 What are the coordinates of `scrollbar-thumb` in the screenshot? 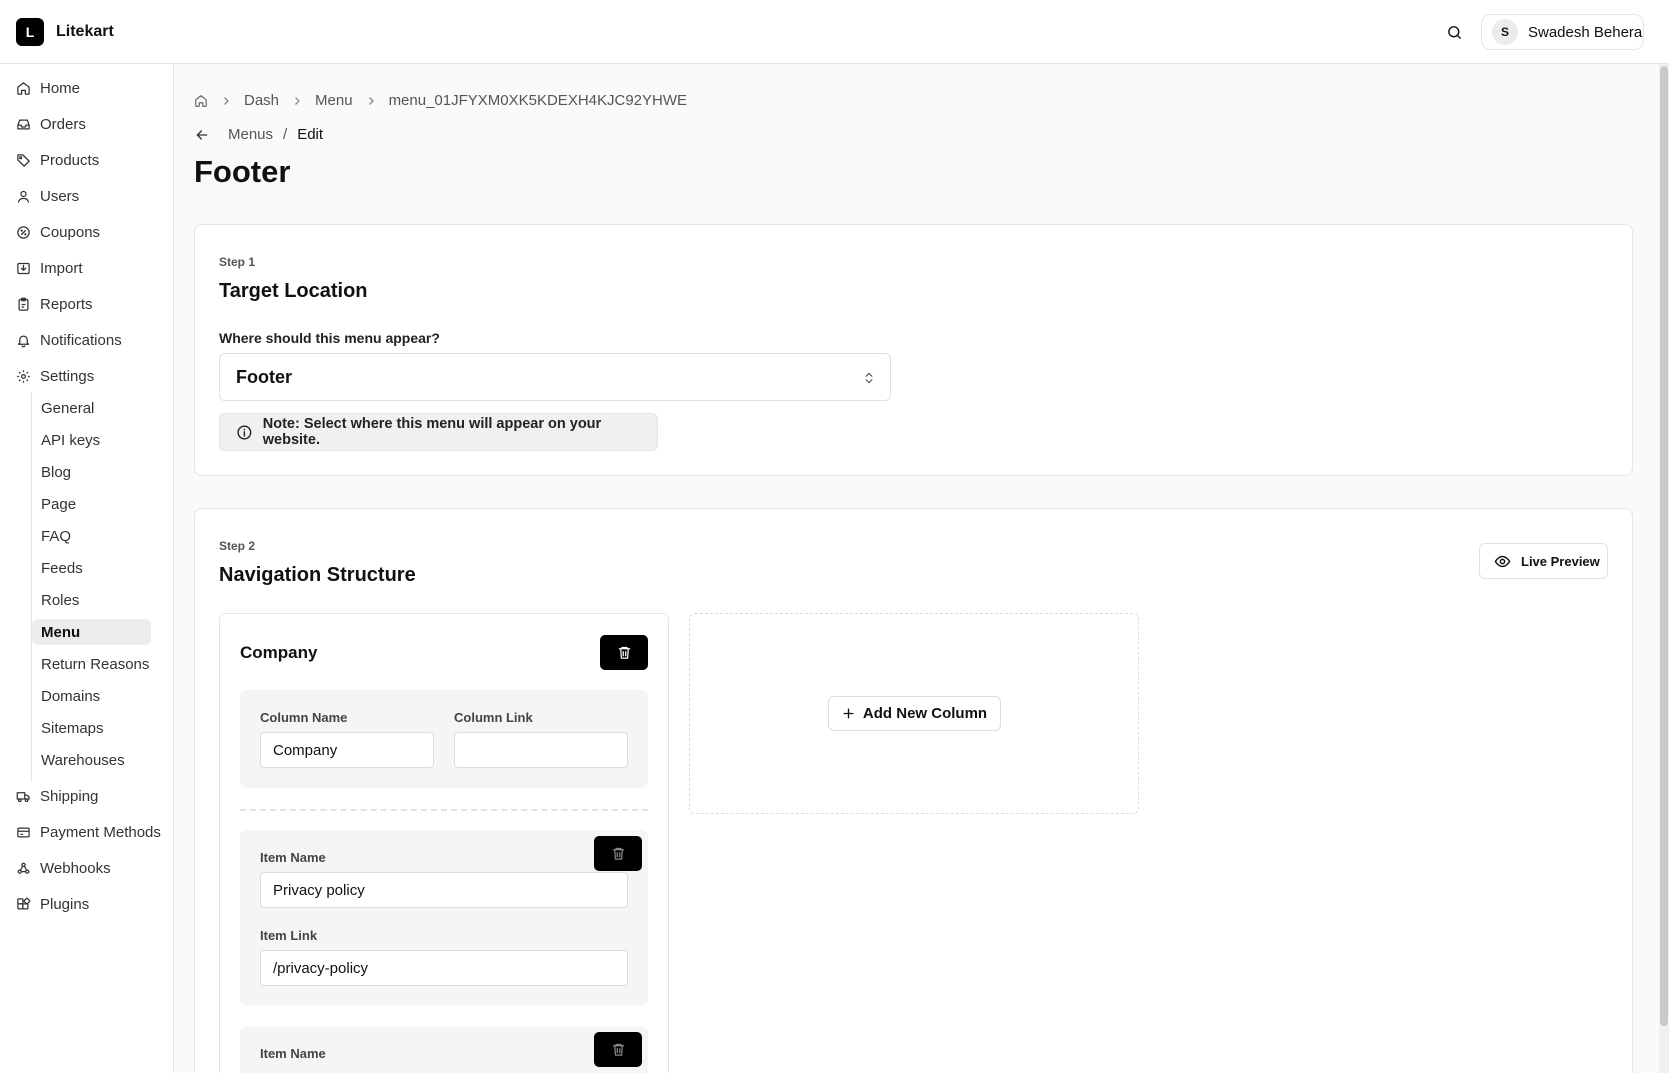 It's located at (1664, 546).